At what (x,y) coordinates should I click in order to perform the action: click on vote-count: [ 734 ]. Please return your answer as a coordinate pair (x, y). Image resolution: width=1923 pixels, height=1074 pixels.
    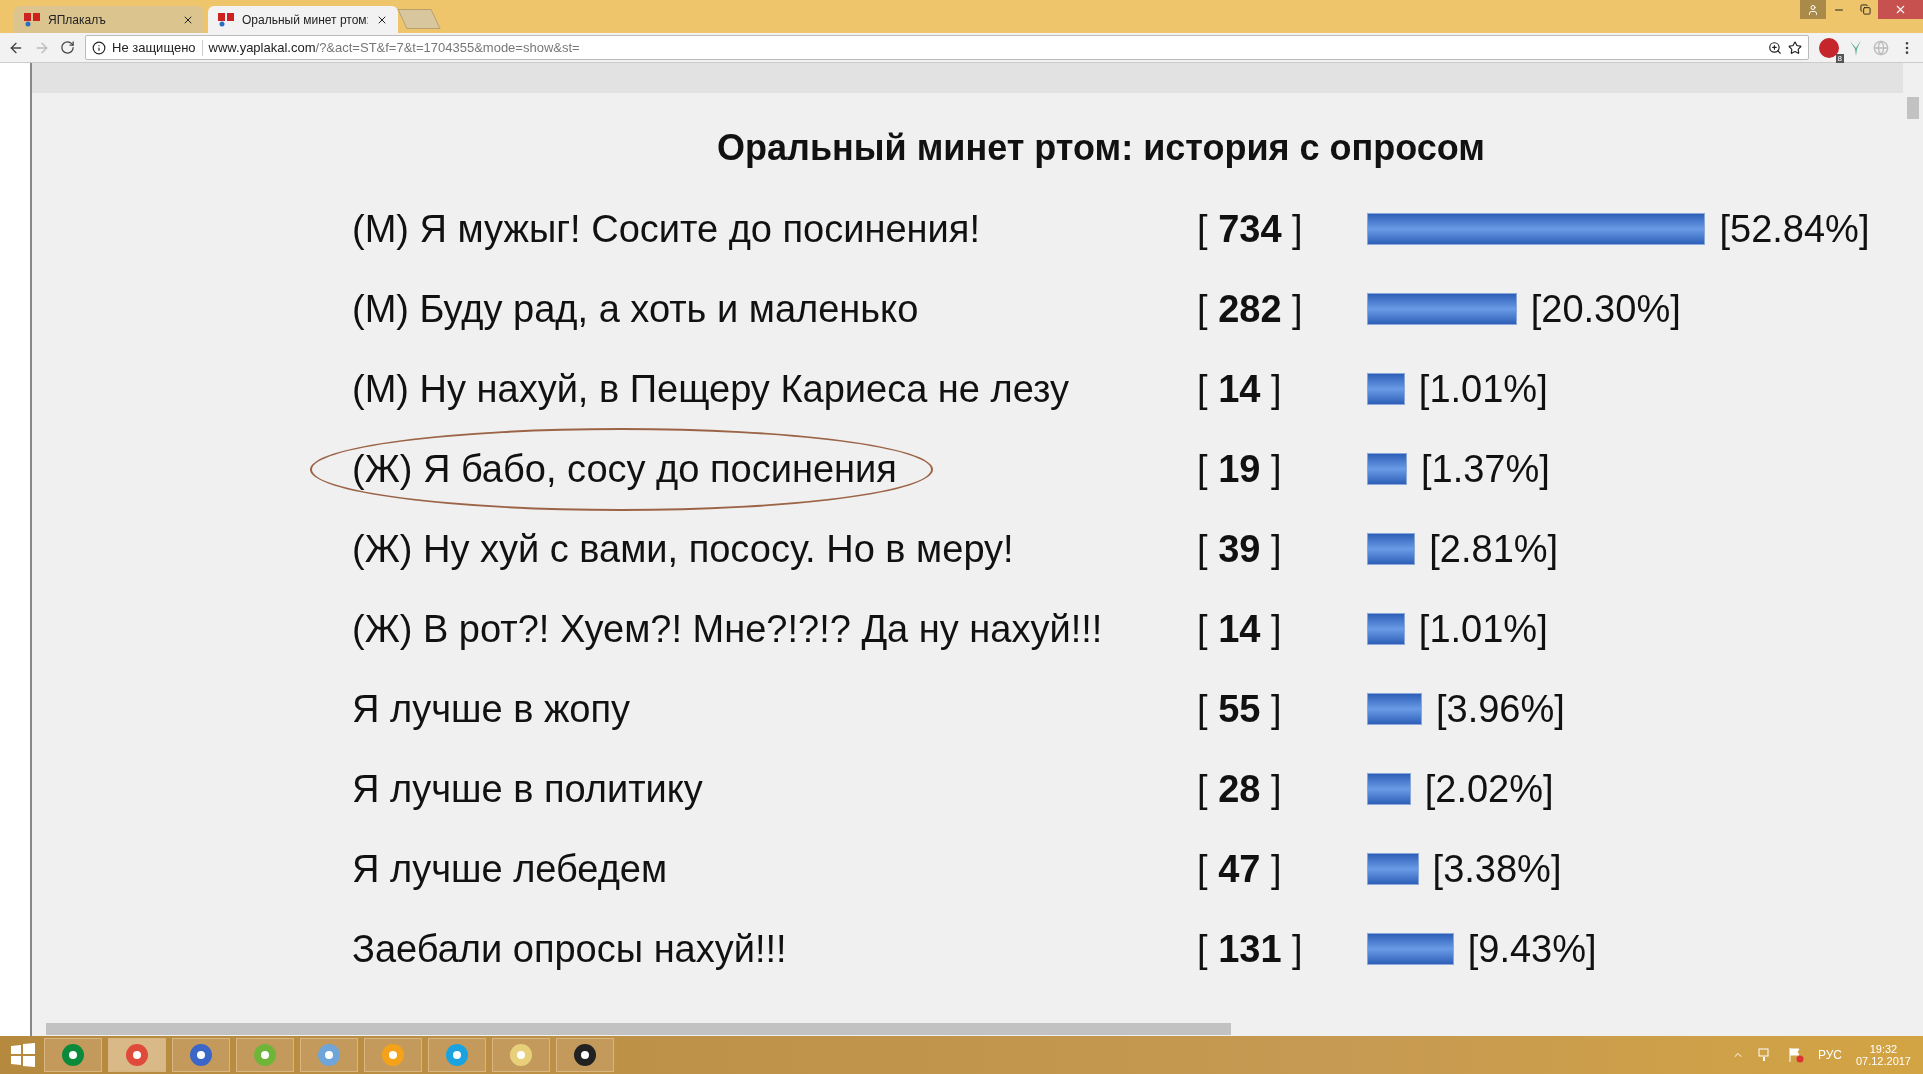
    Looking at the image, I should click on (1250, 229).